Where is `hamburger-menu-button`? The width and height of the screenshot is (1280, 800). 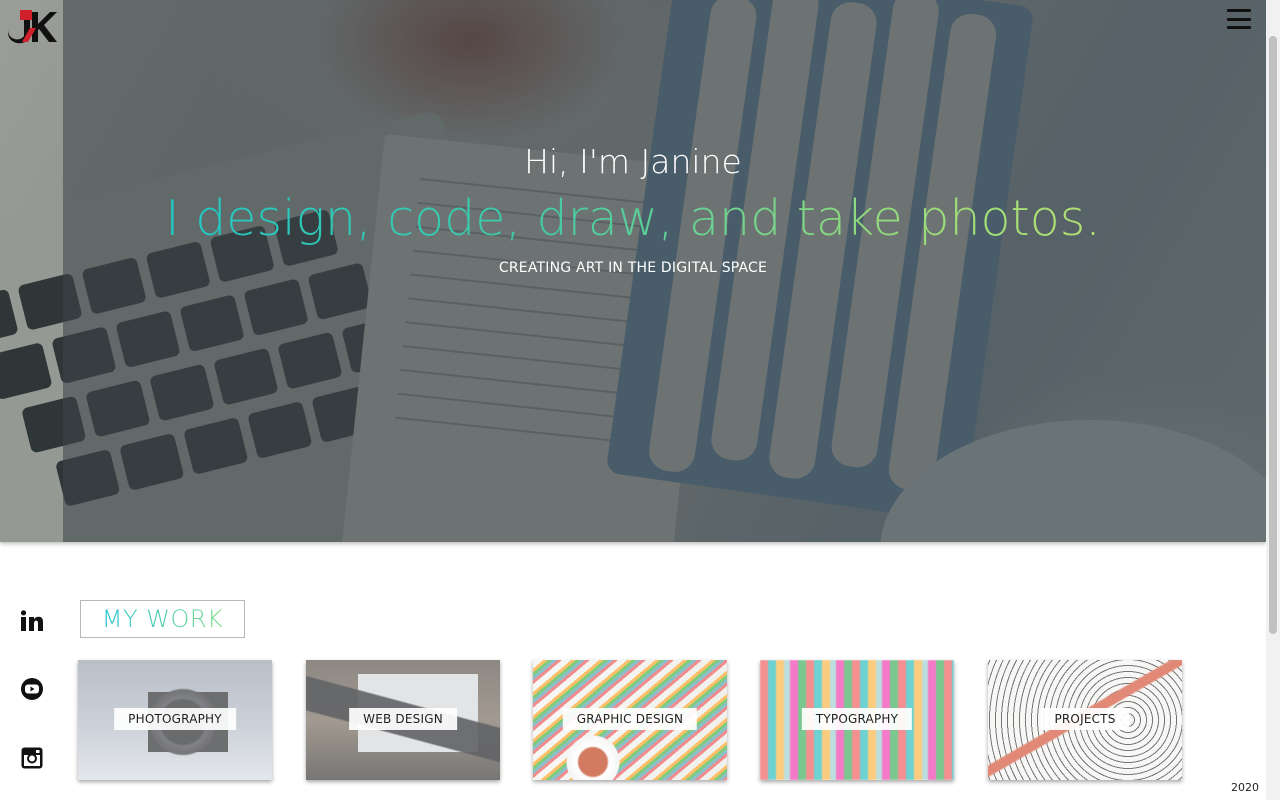 hamburger-menu-button is located at coordinates (1239, 19).